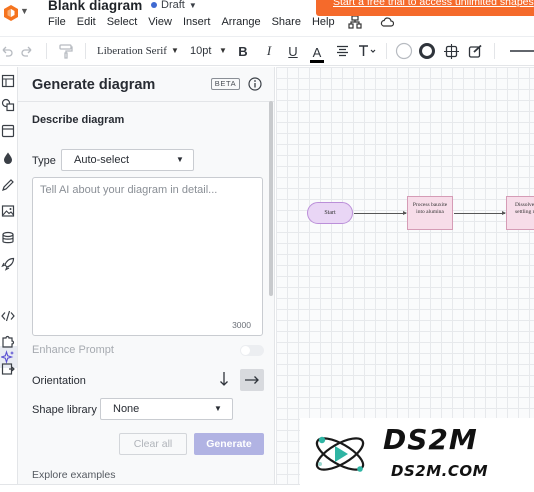  I want to click on underline-button: U, so click(293, 51).